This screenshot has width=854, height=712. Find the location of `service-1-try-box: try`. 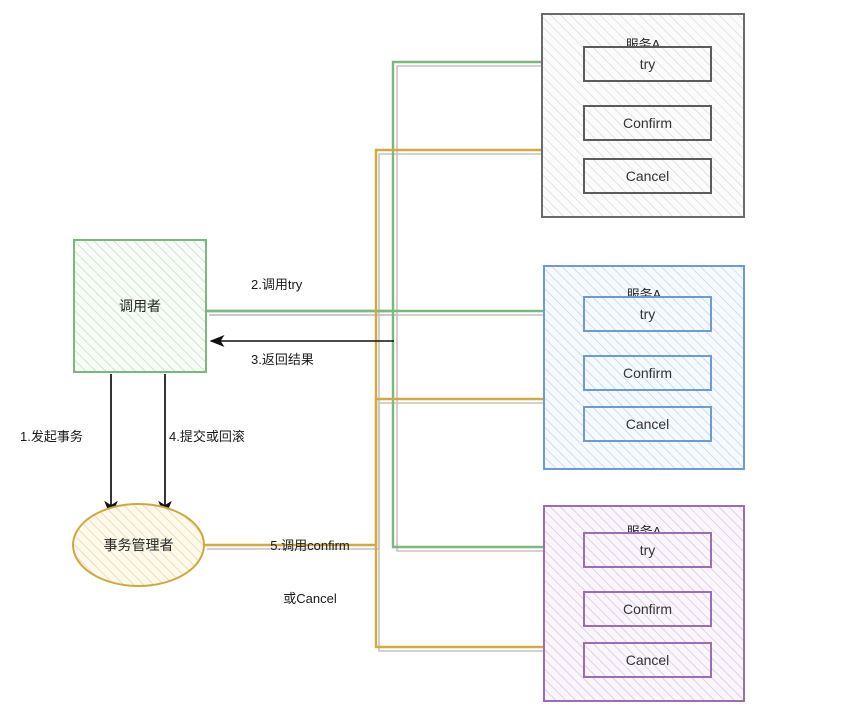

service-1-try-box: try is located at coordinates (647, 64).